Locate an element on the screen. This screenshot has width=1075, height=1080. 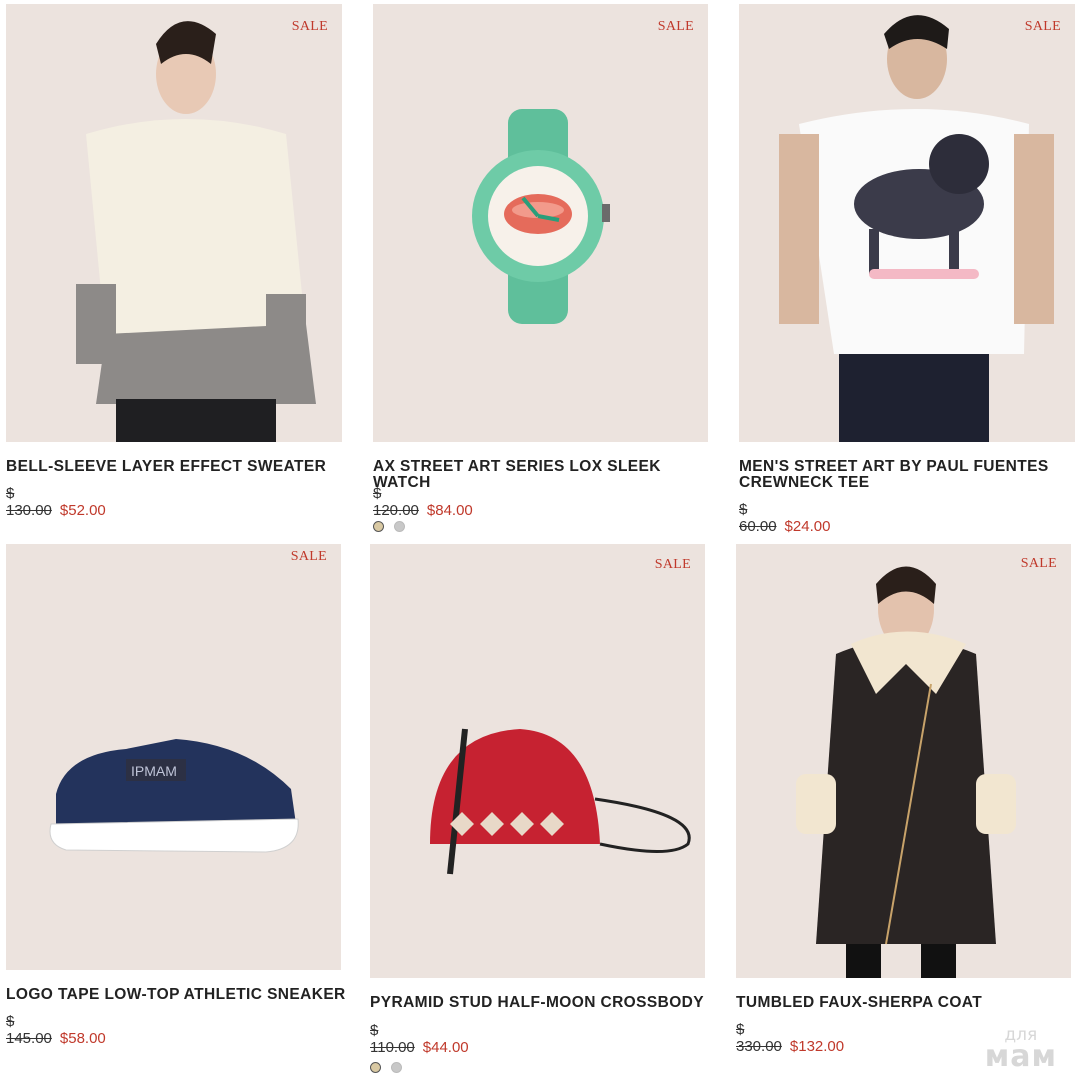
green-watch-photo is located at coordinates (540, 223).